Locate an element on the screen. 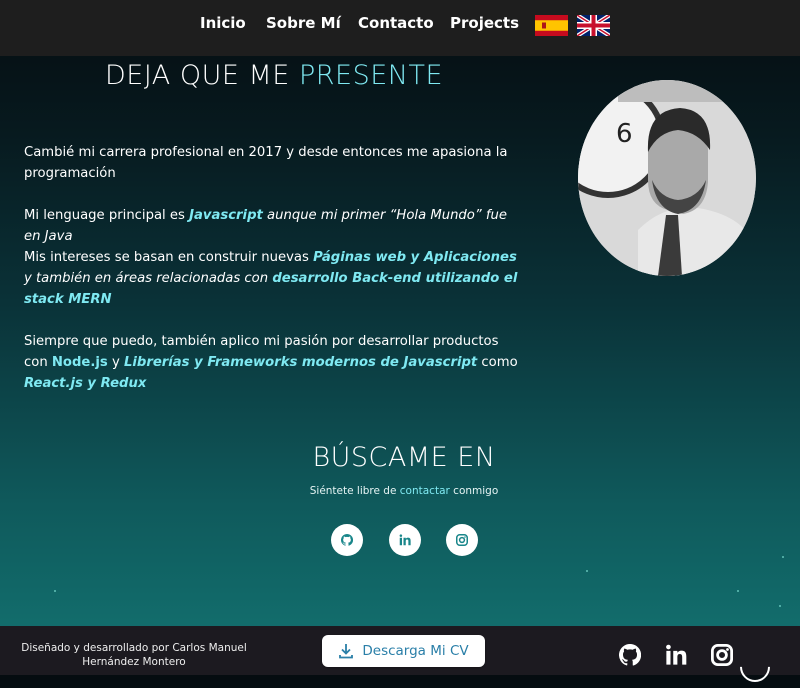 The height and width of the screenshot is (688, 800). github-button is located at coordinates (347, 540).